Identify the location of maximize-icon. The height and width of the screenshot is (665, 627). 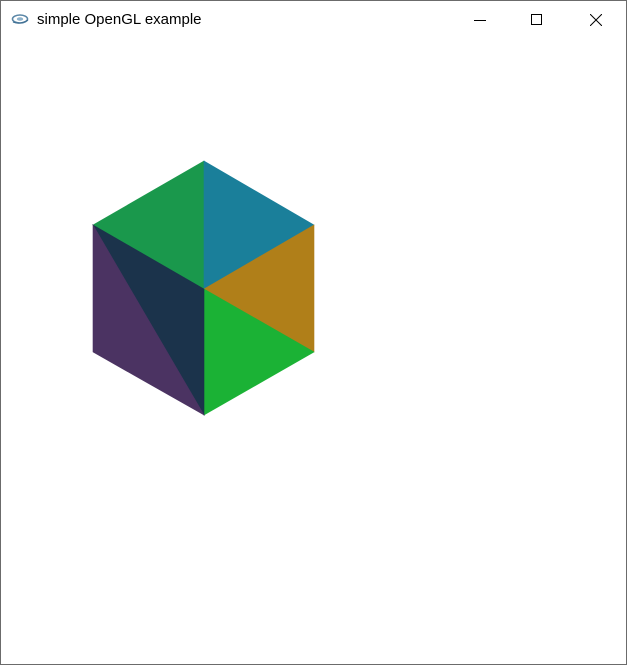
(537, 20).